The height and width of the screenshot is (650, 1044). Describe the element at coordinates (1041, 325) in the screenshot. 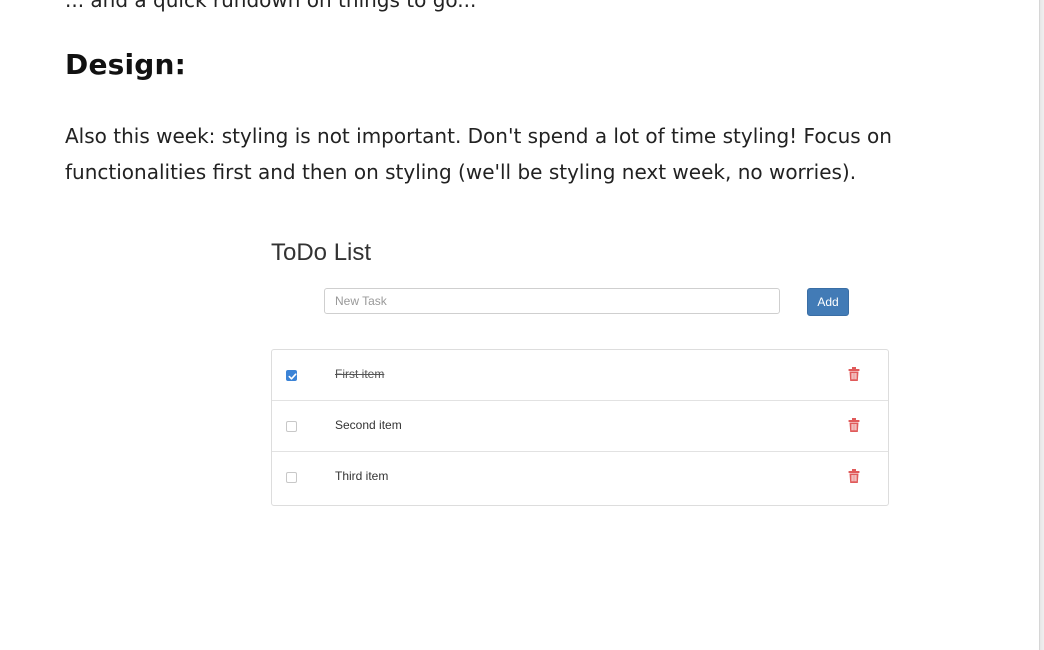

I see `page-edge-divider` at that location.